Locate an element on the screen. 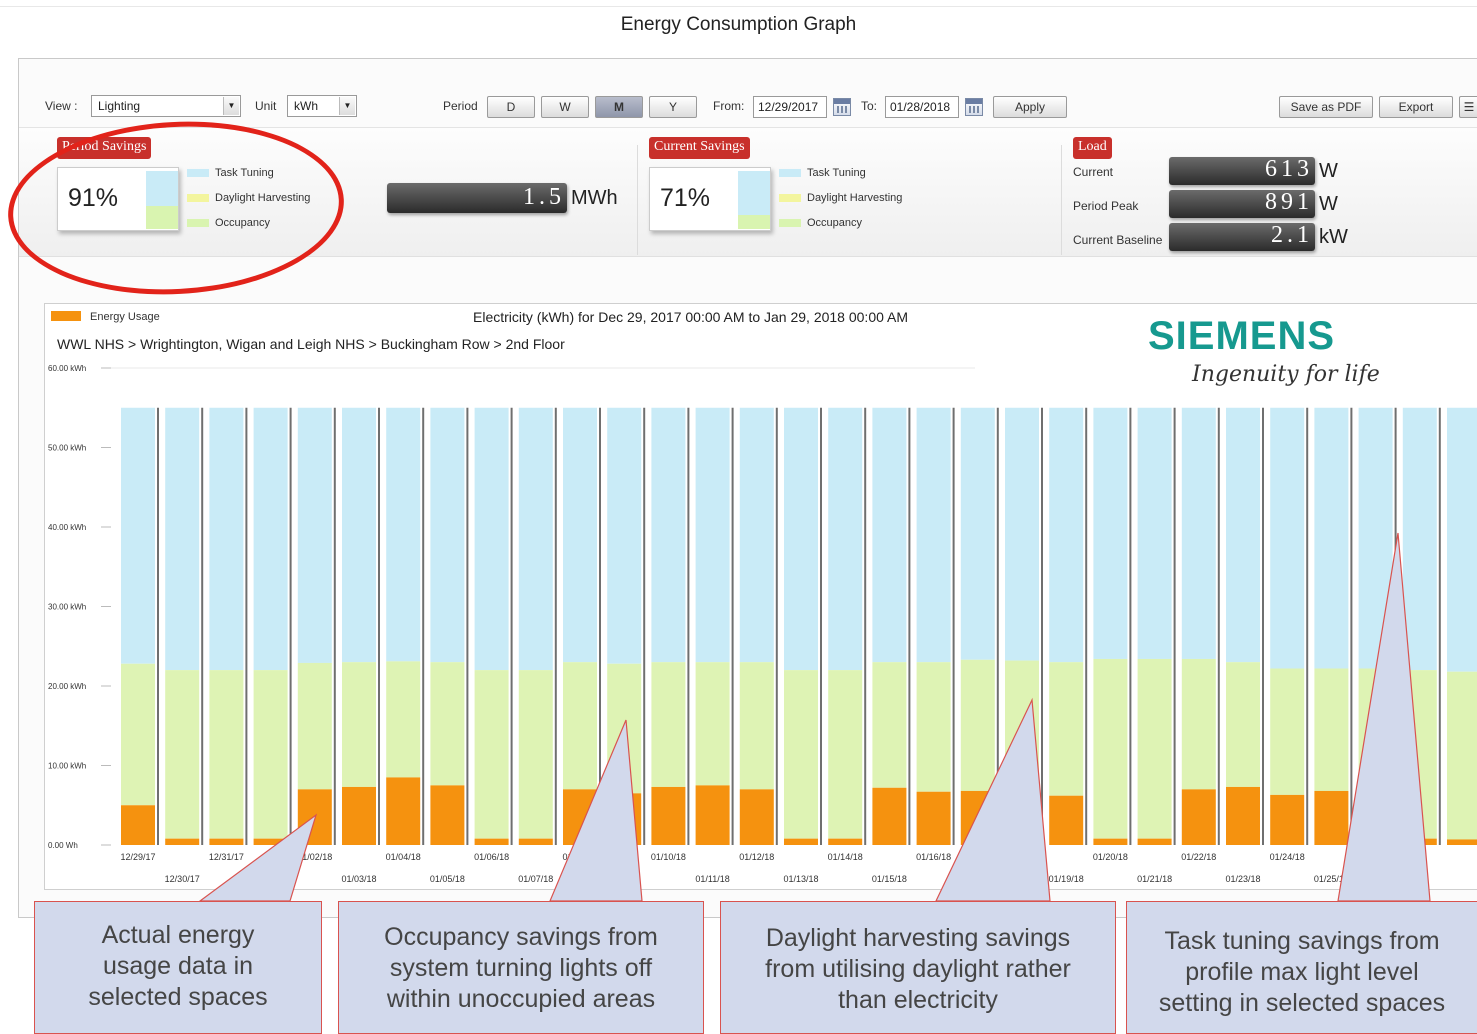 This screenshot has height=1034, width=1477. energy-usage-legend-swatch is located at coordinates (66, 316).